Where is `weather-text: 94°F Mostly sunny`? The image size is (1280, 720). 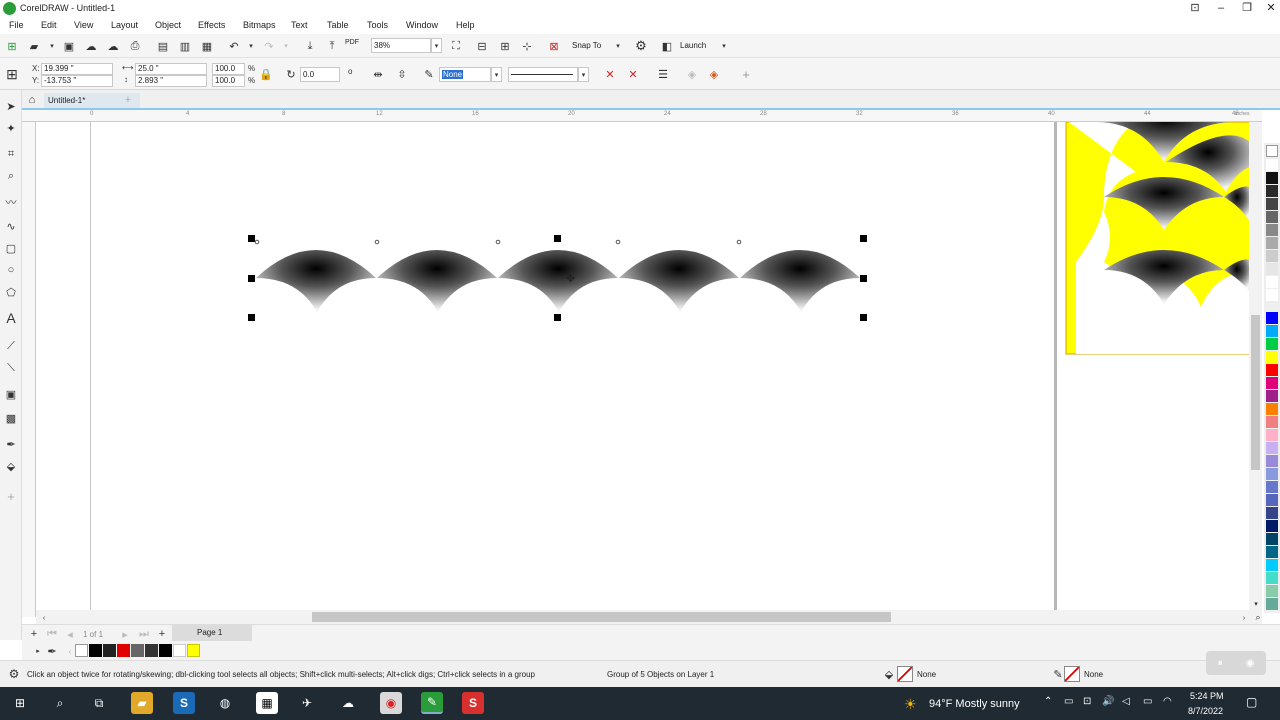
weather-text: 94°F Mostly sunny is located at coordinates (974, 704).